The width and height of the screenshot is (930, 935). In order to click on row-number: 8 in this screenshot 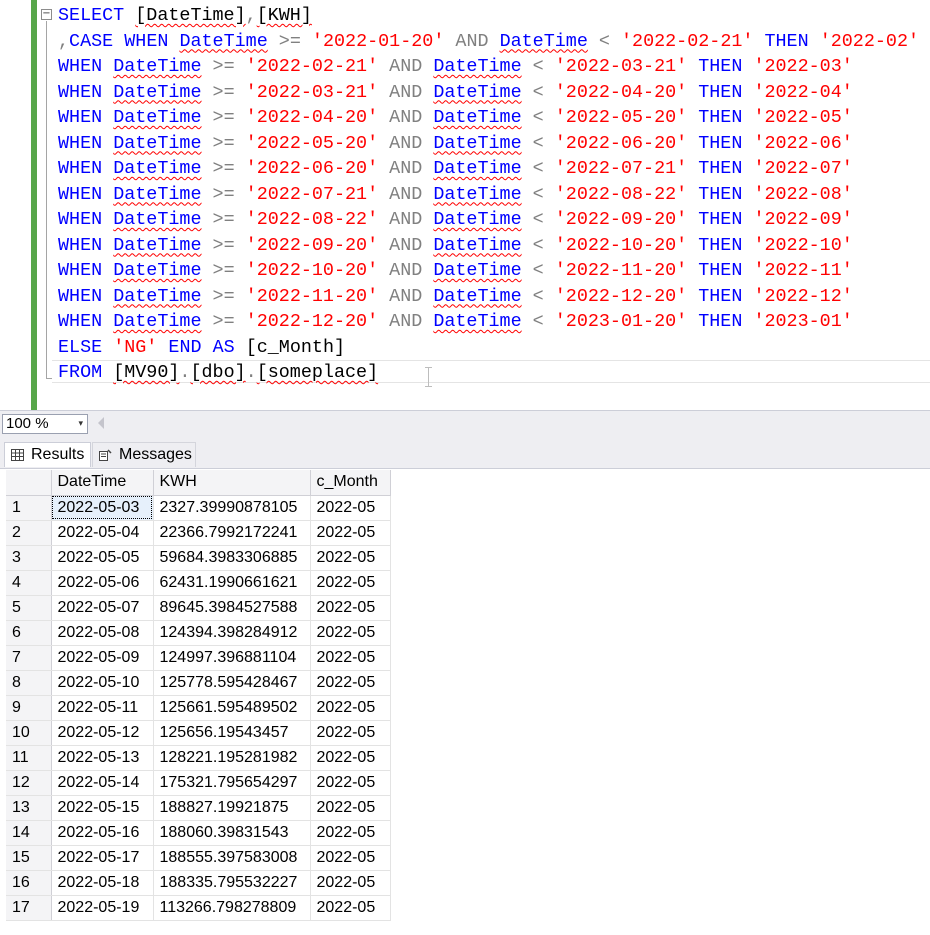, I will do `click(29, 683)`.